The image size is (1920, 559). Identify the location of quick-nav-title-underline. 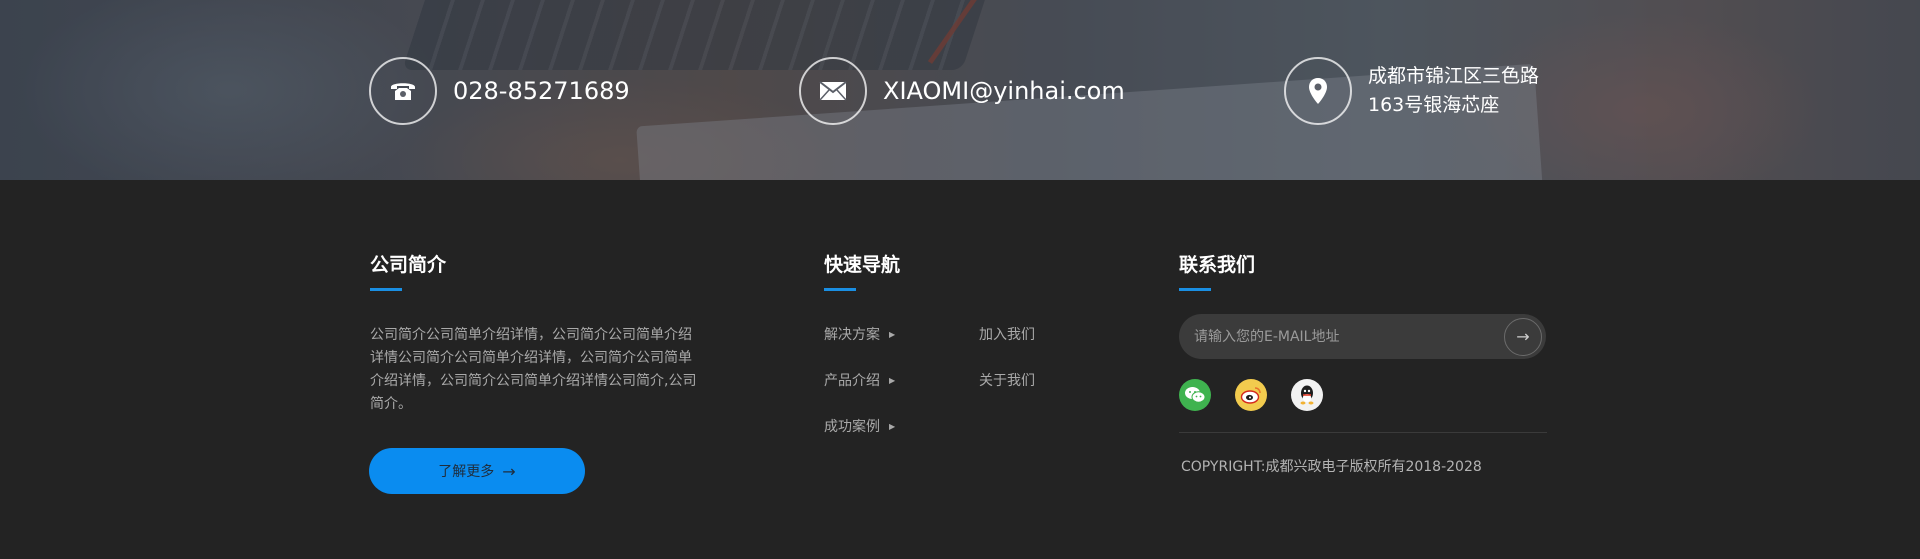
(840, 289).